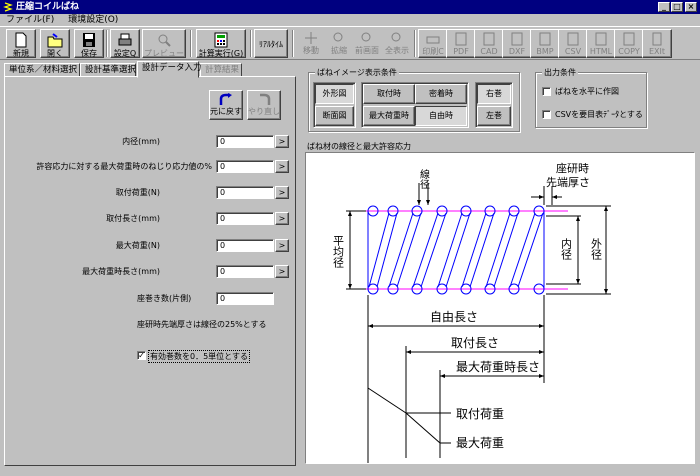  What do you see at coordinates (169, 69) in the screenshot?
I see `tab-design-data: 設計データ入力` at bounding box center [169, 69].